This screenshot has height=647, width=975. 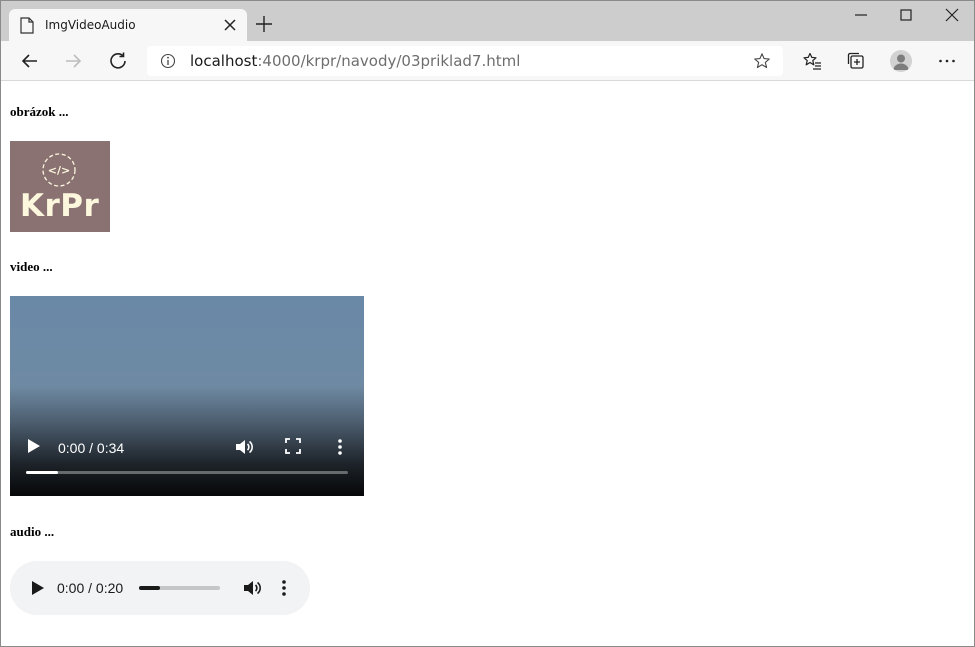 I want to click on tab-active: ImgVideoAudio, so click(x=128, y=25).